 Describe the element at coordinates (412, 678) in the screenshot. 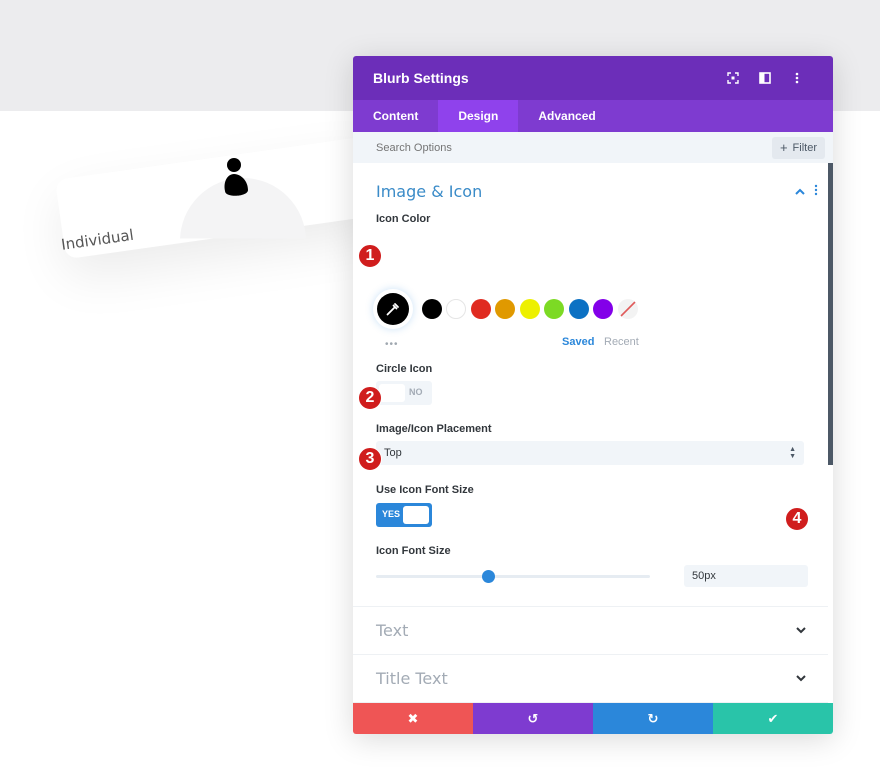

I see `section-title: Title Text` at that location.